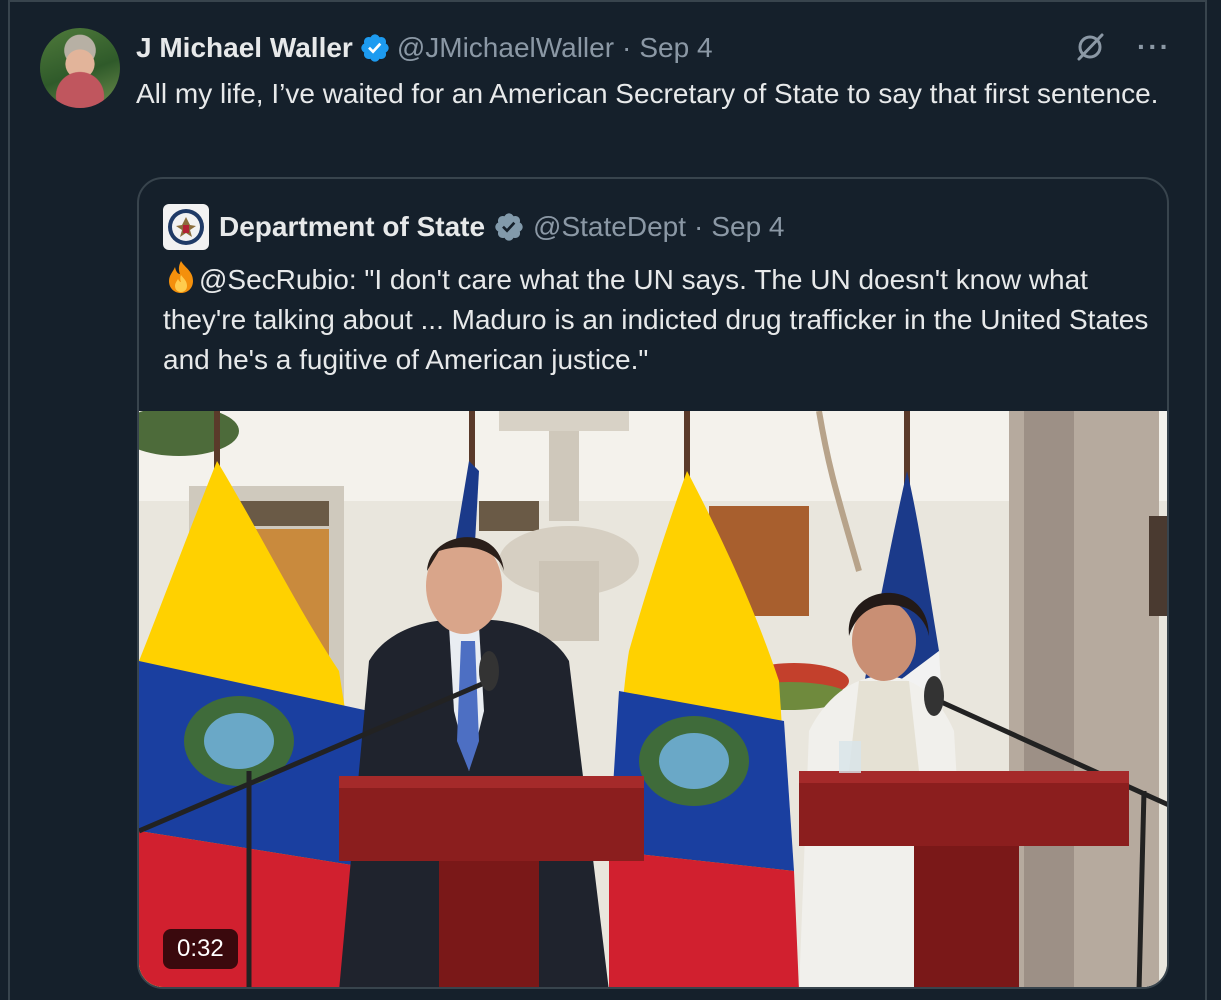  I want to click on card-border-top, so click(606, 1).